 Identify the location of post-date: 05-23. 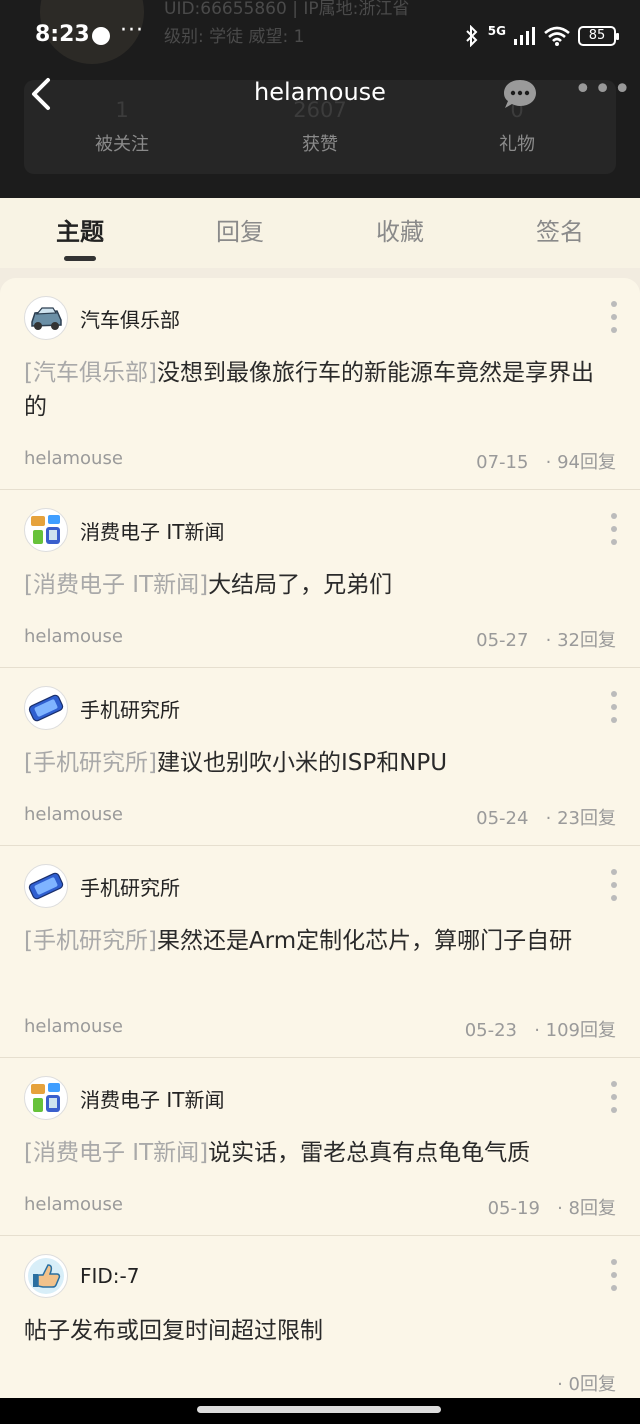
(491, 1030).